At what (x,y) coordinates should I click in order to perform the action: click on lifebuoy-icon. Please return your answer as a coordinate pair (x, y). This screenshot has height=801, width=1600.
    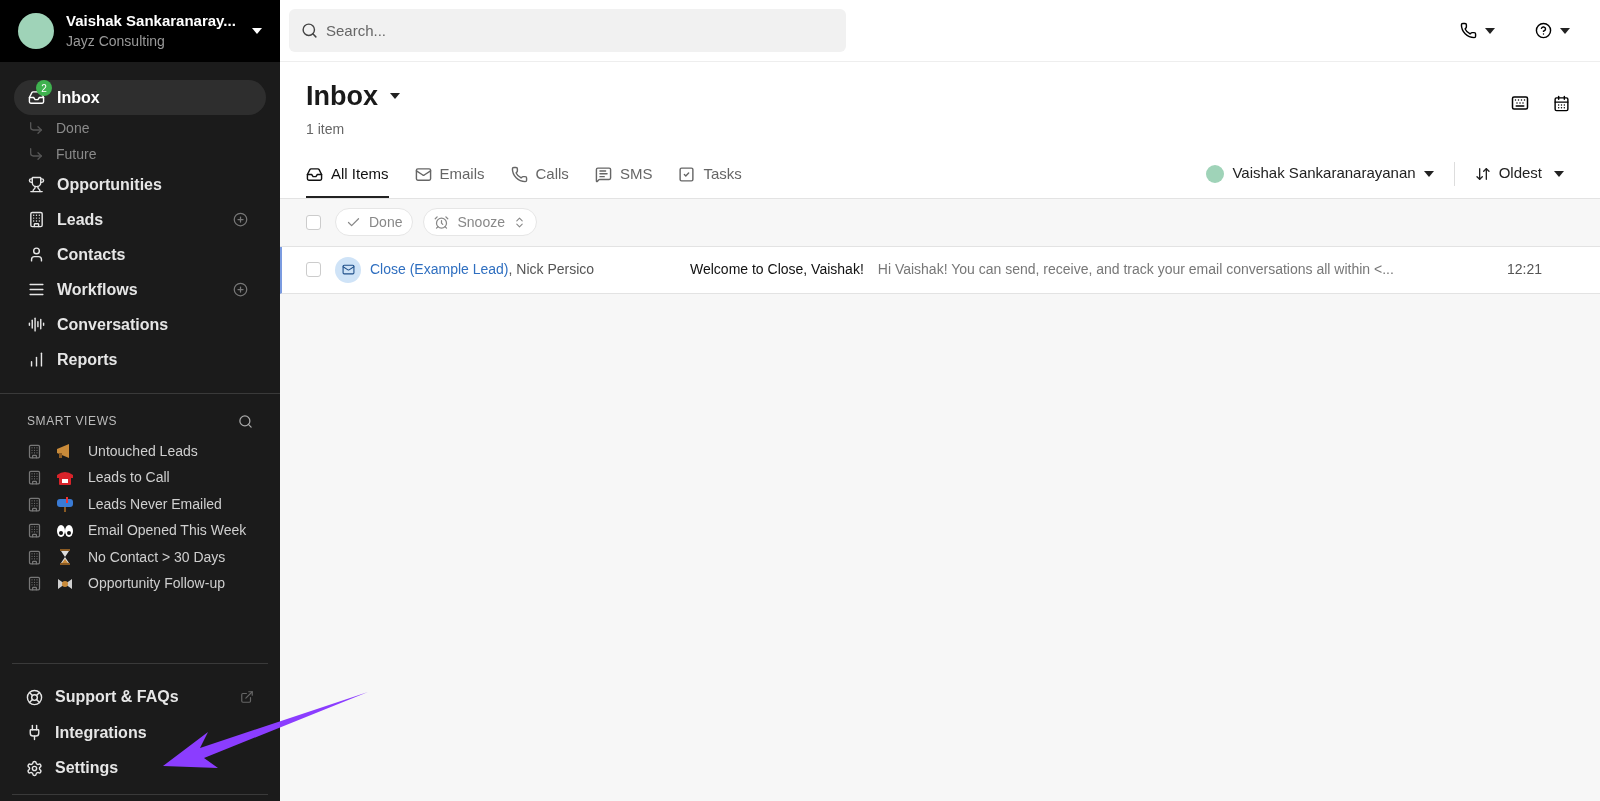
    Looking at the image, I should click on (34, 697).